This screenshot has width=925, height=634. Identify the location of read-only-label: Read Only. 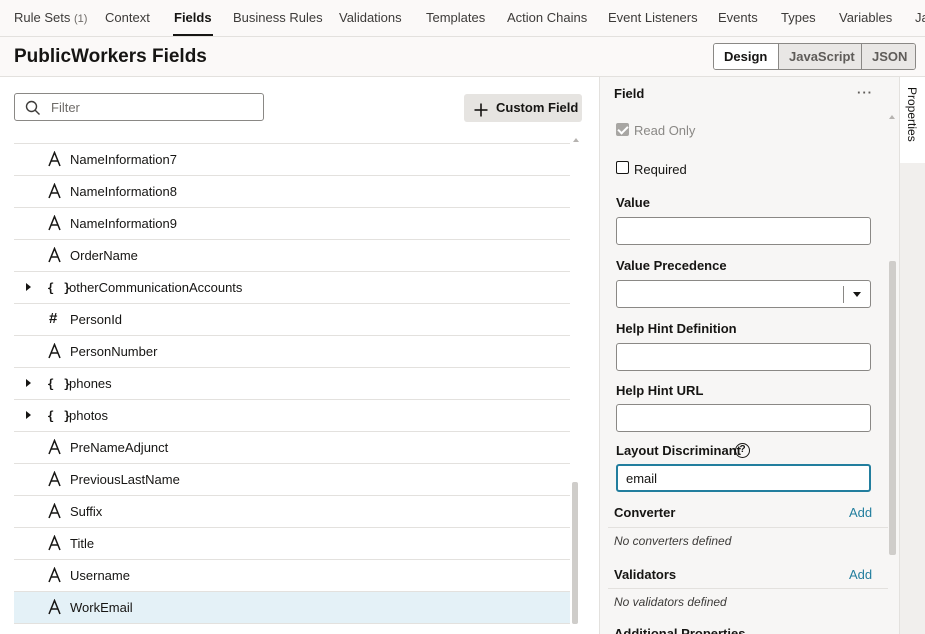
(665, 130).